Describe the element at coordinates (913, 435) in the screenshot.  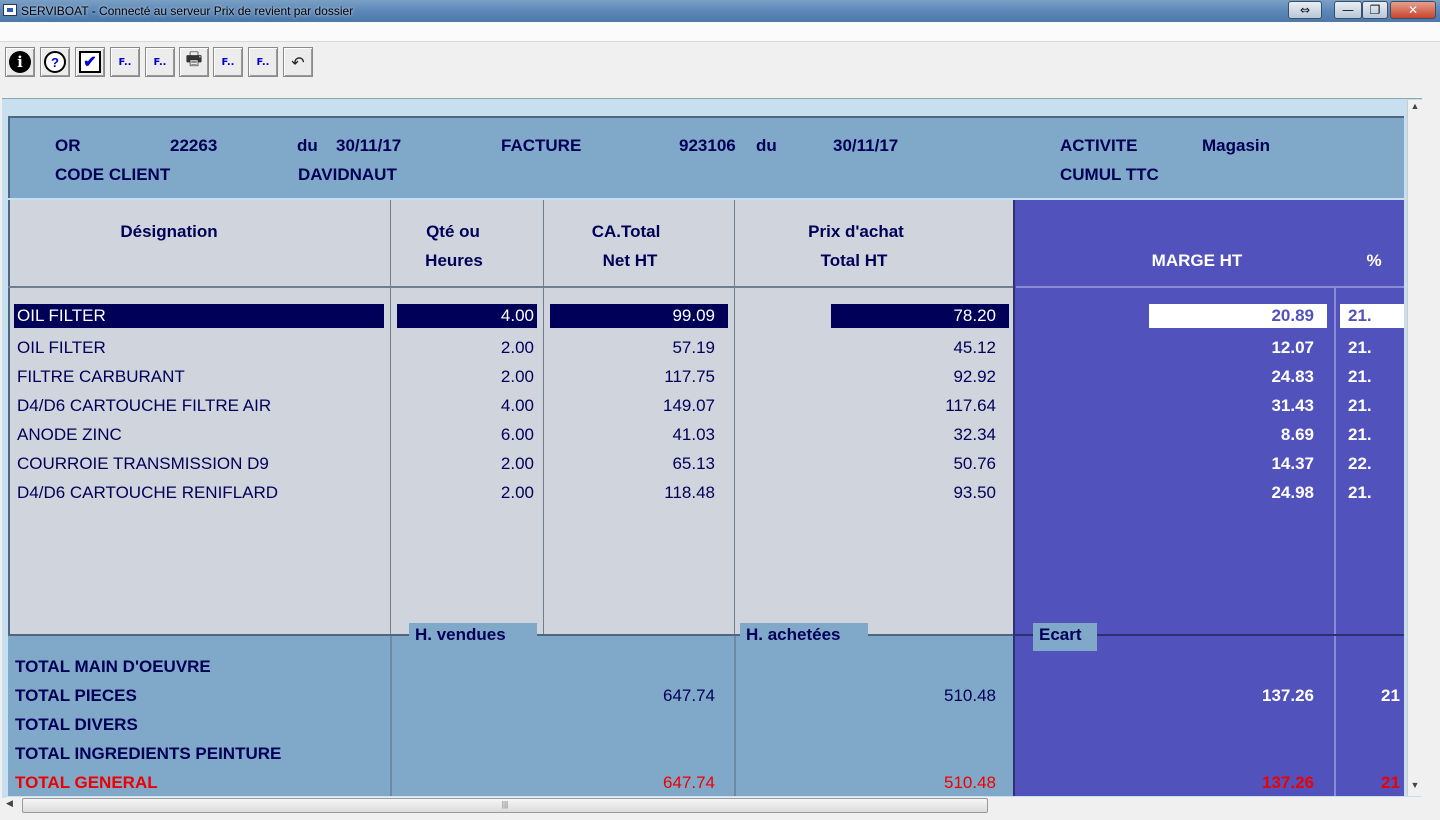
I see `row-pa: 32.34` at that location.